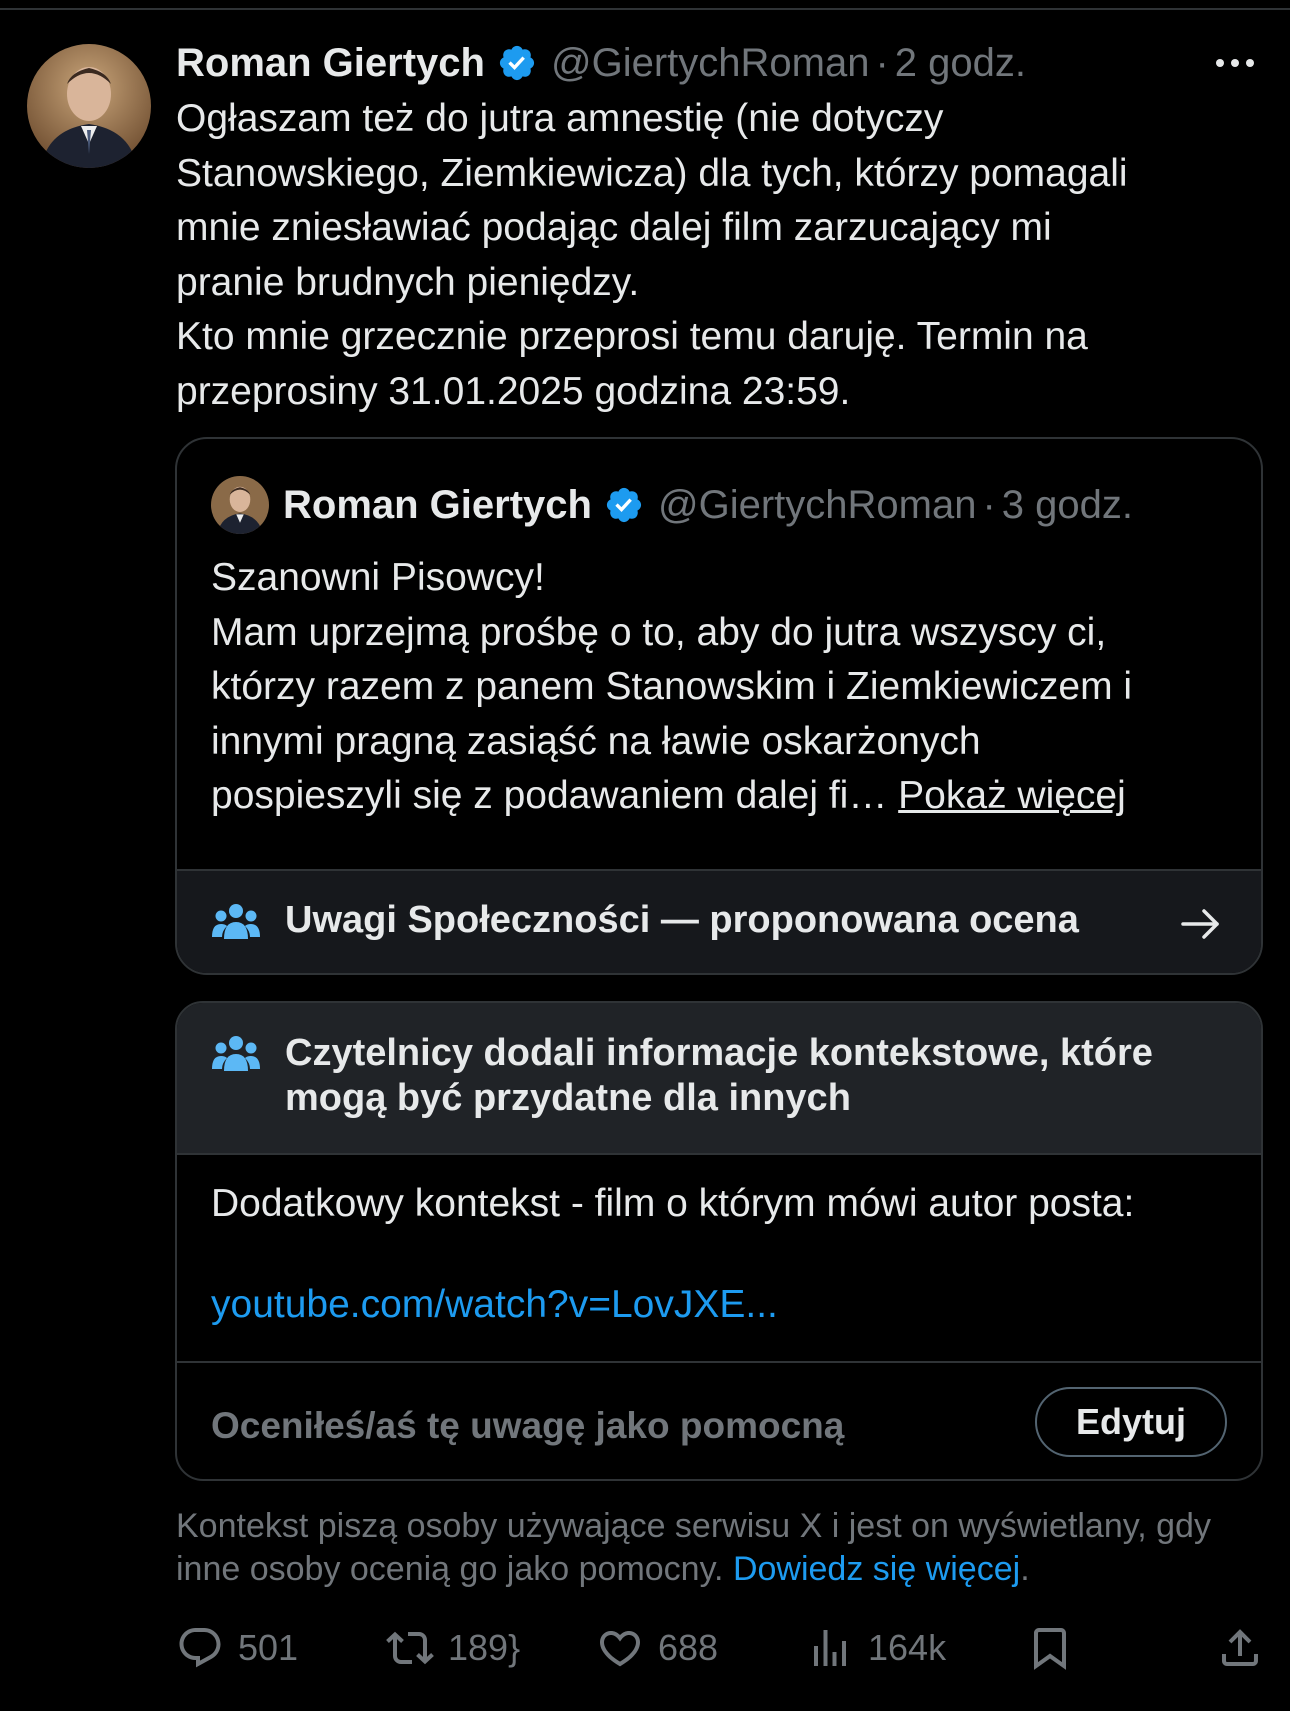 The height and width of the screenshot is (1711, 1290). Describe the element at coordinates (410, 1648) in the screenshot. I see `repost-icon` at that location.